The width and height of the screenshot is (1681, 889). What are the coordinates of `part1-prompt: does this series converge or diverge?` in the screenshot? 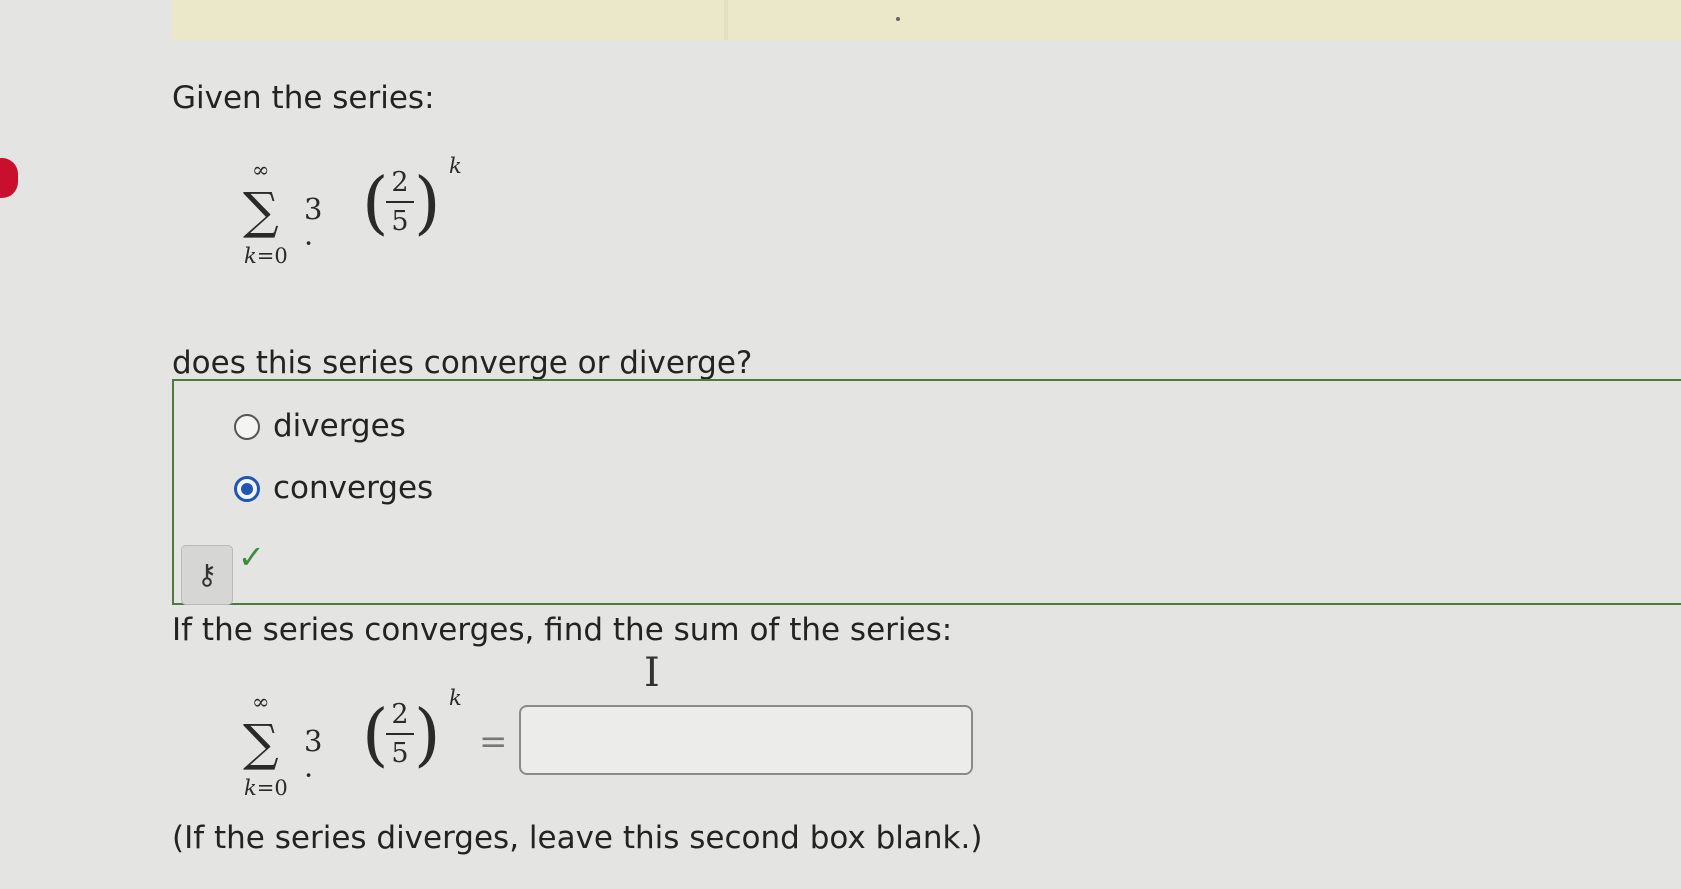 It's located at (462, 363).